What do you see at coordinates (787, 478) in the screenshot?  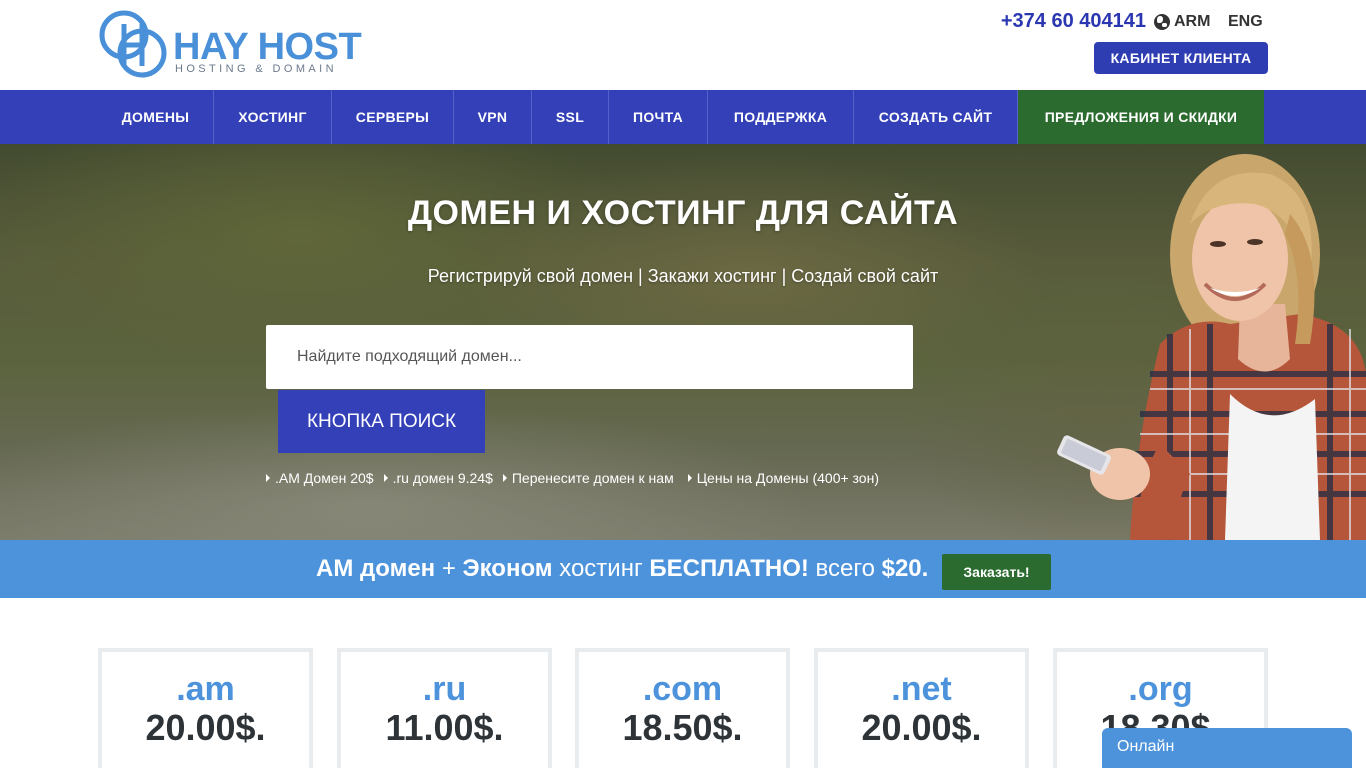 I see `quick-link-label: Цены на Домены (400+ зон)` at bounding box center [787, 478].